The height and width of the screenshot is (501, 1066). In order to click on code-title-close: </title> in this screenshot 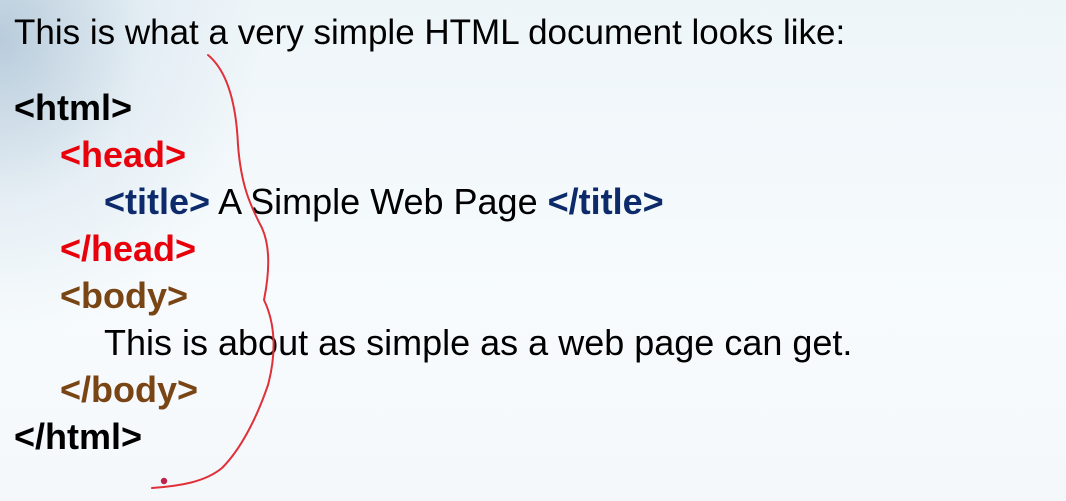, I will do `click(605, 201)`.